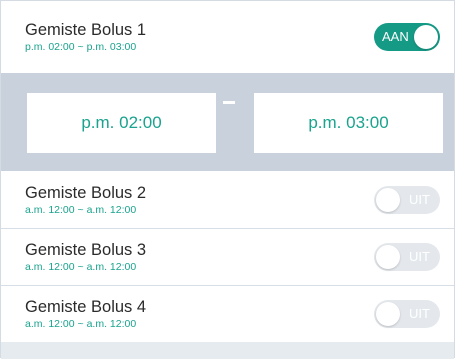  I want to click on start-time-field: p.m. 02:00, so click(121, 123).